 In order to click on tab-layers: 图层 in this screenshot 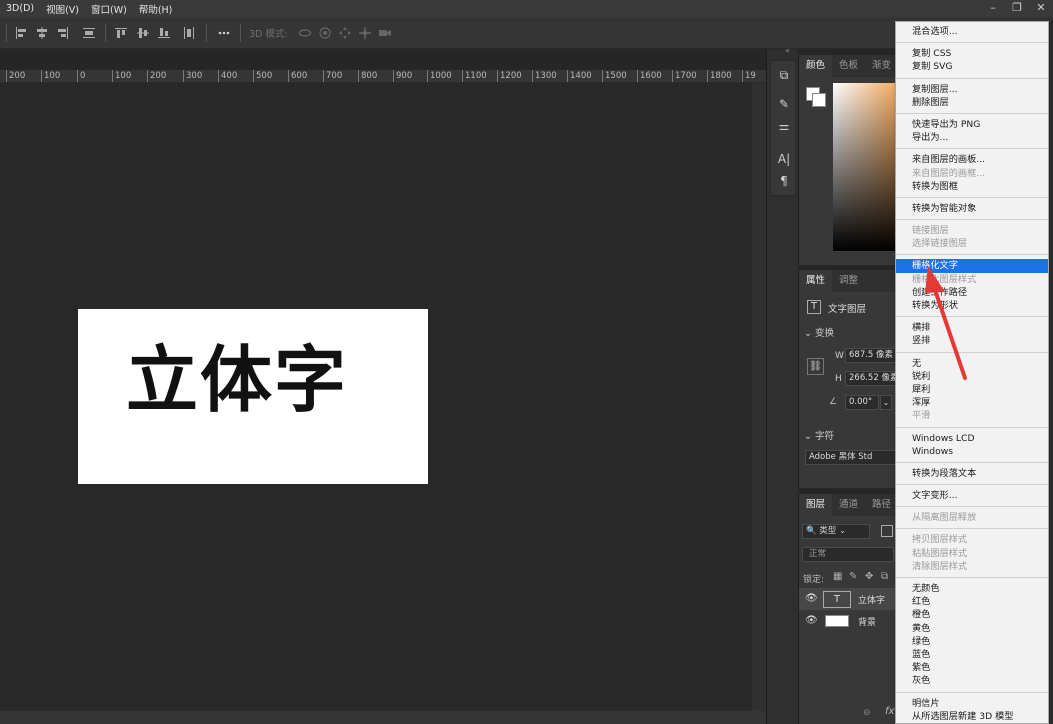, I will do `click(816, 505)`.